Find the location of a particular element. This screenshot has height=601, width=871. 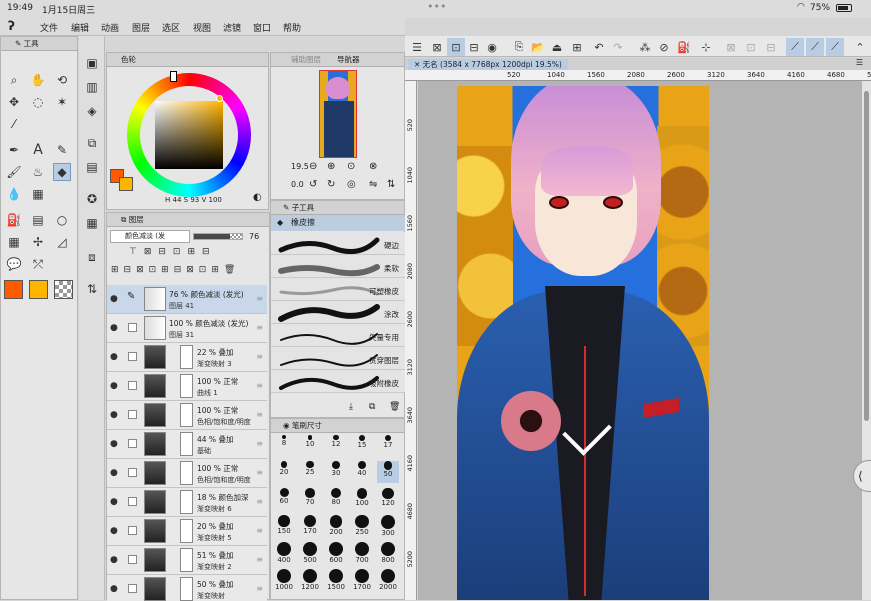

rotate-right-icon: ↻ is located at coordinates (331, 184).